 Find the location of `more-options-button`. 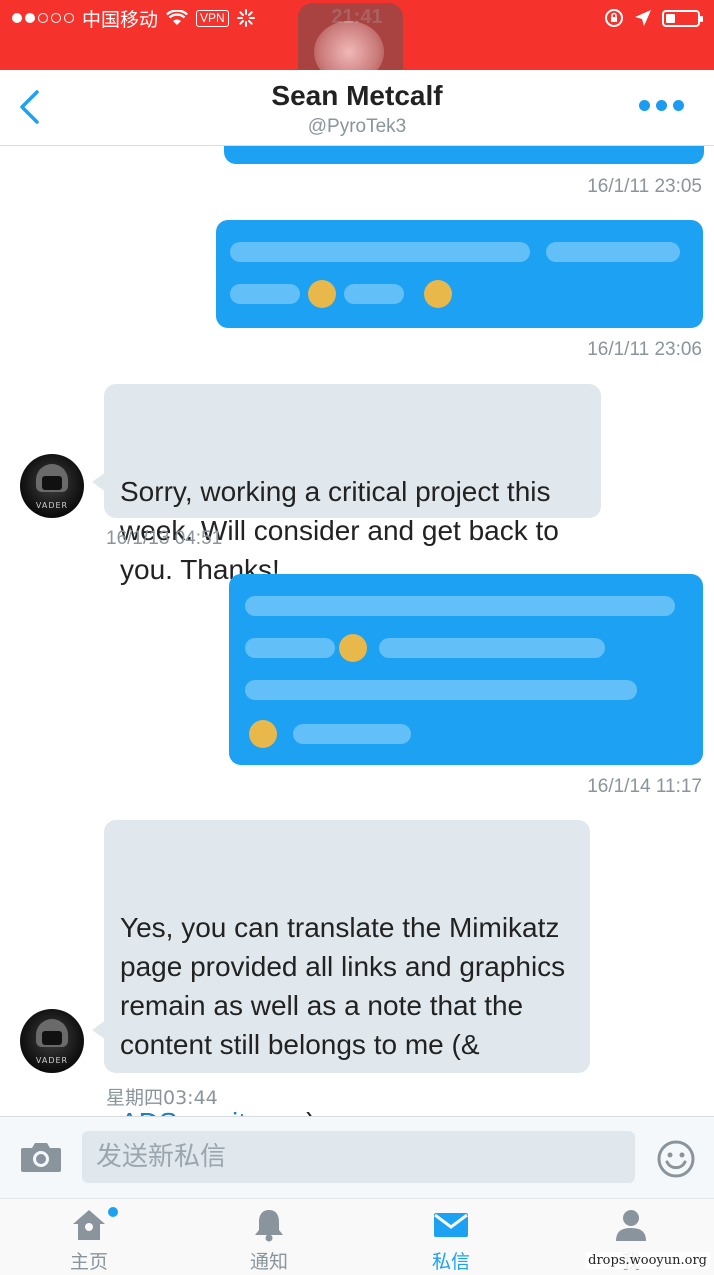

more-options-button is located at coordinates (661, 105).